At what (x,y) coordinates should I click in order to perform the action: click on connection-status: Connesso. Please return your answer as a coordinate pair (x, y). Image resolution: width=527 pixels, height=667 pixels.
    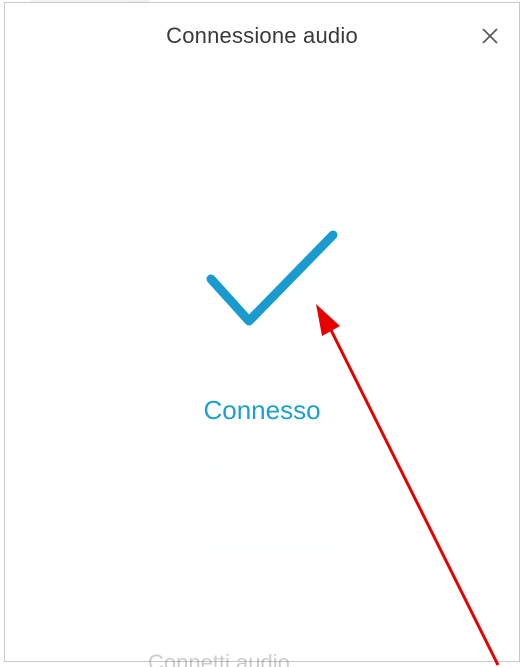
    Looking at the image, I should click on (262, 410).